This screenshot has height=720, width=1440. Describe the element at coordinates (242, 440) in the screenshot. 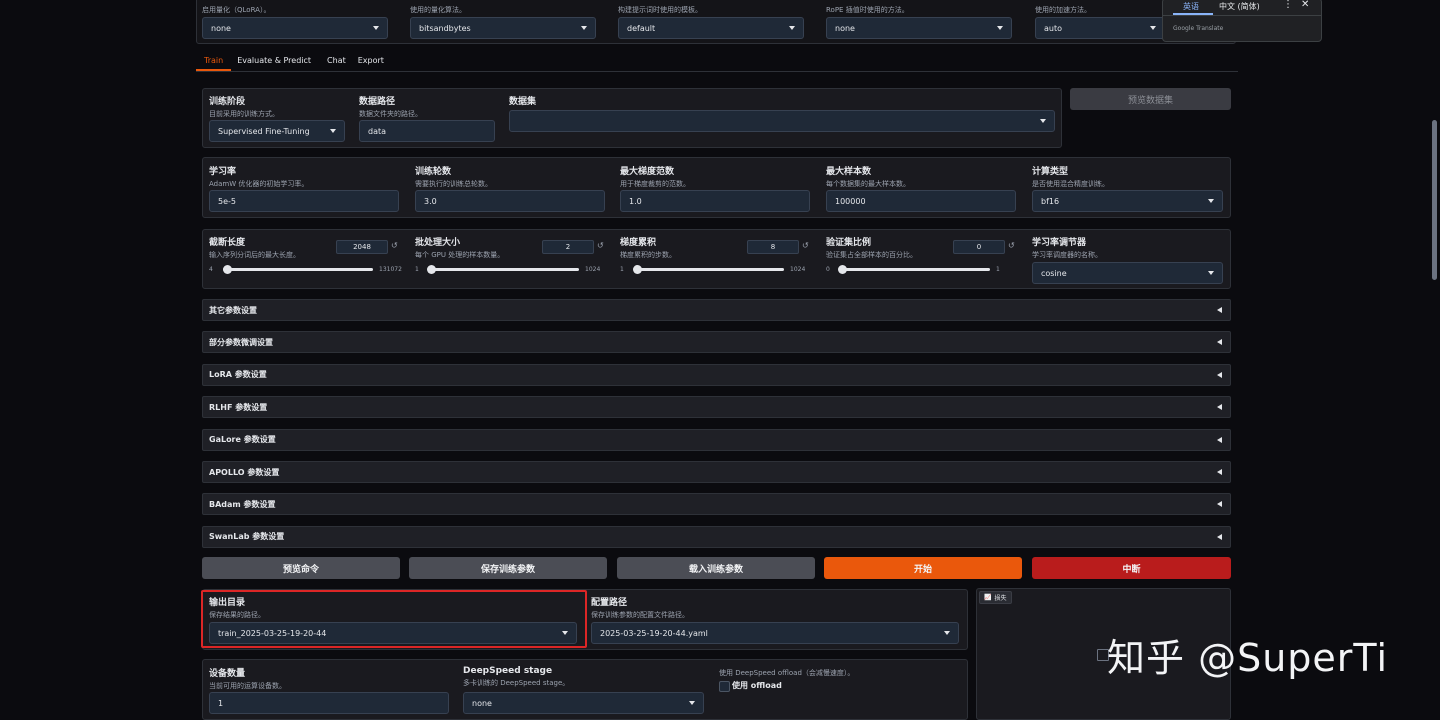

I see `accordion-title: GaLore 参数设置` at that location.